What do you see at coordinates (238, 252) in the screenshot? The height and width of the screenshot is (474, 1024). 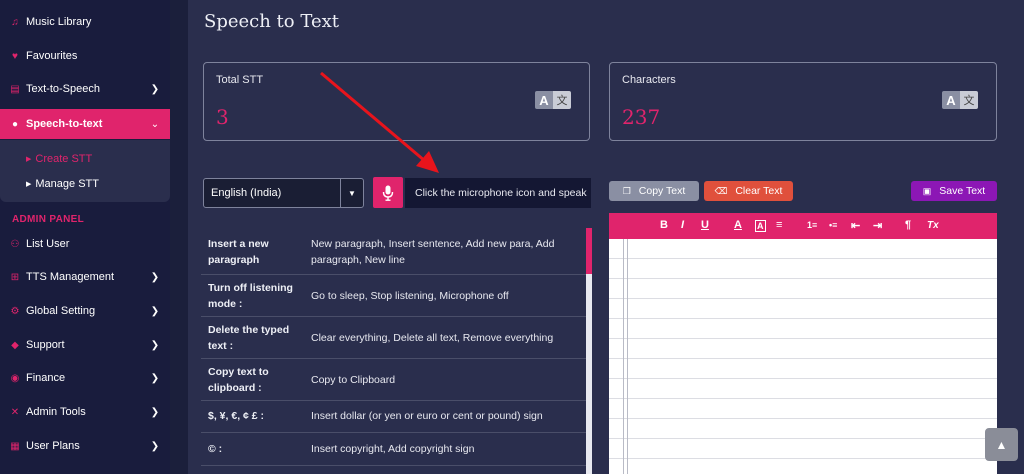 I see `command-name: Insert a new paragraph` at bounding box center [238, 252].